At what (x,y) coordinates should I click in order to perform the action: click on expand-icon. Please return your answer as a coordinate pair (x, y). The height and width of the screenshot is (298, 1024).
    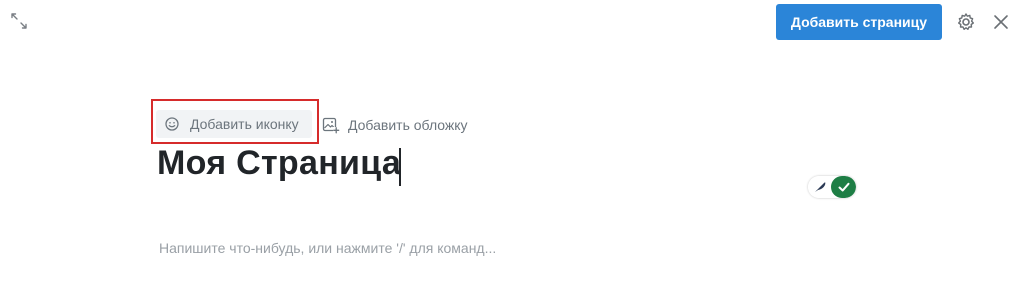
    Looking at the image, I should click on (19, 21).